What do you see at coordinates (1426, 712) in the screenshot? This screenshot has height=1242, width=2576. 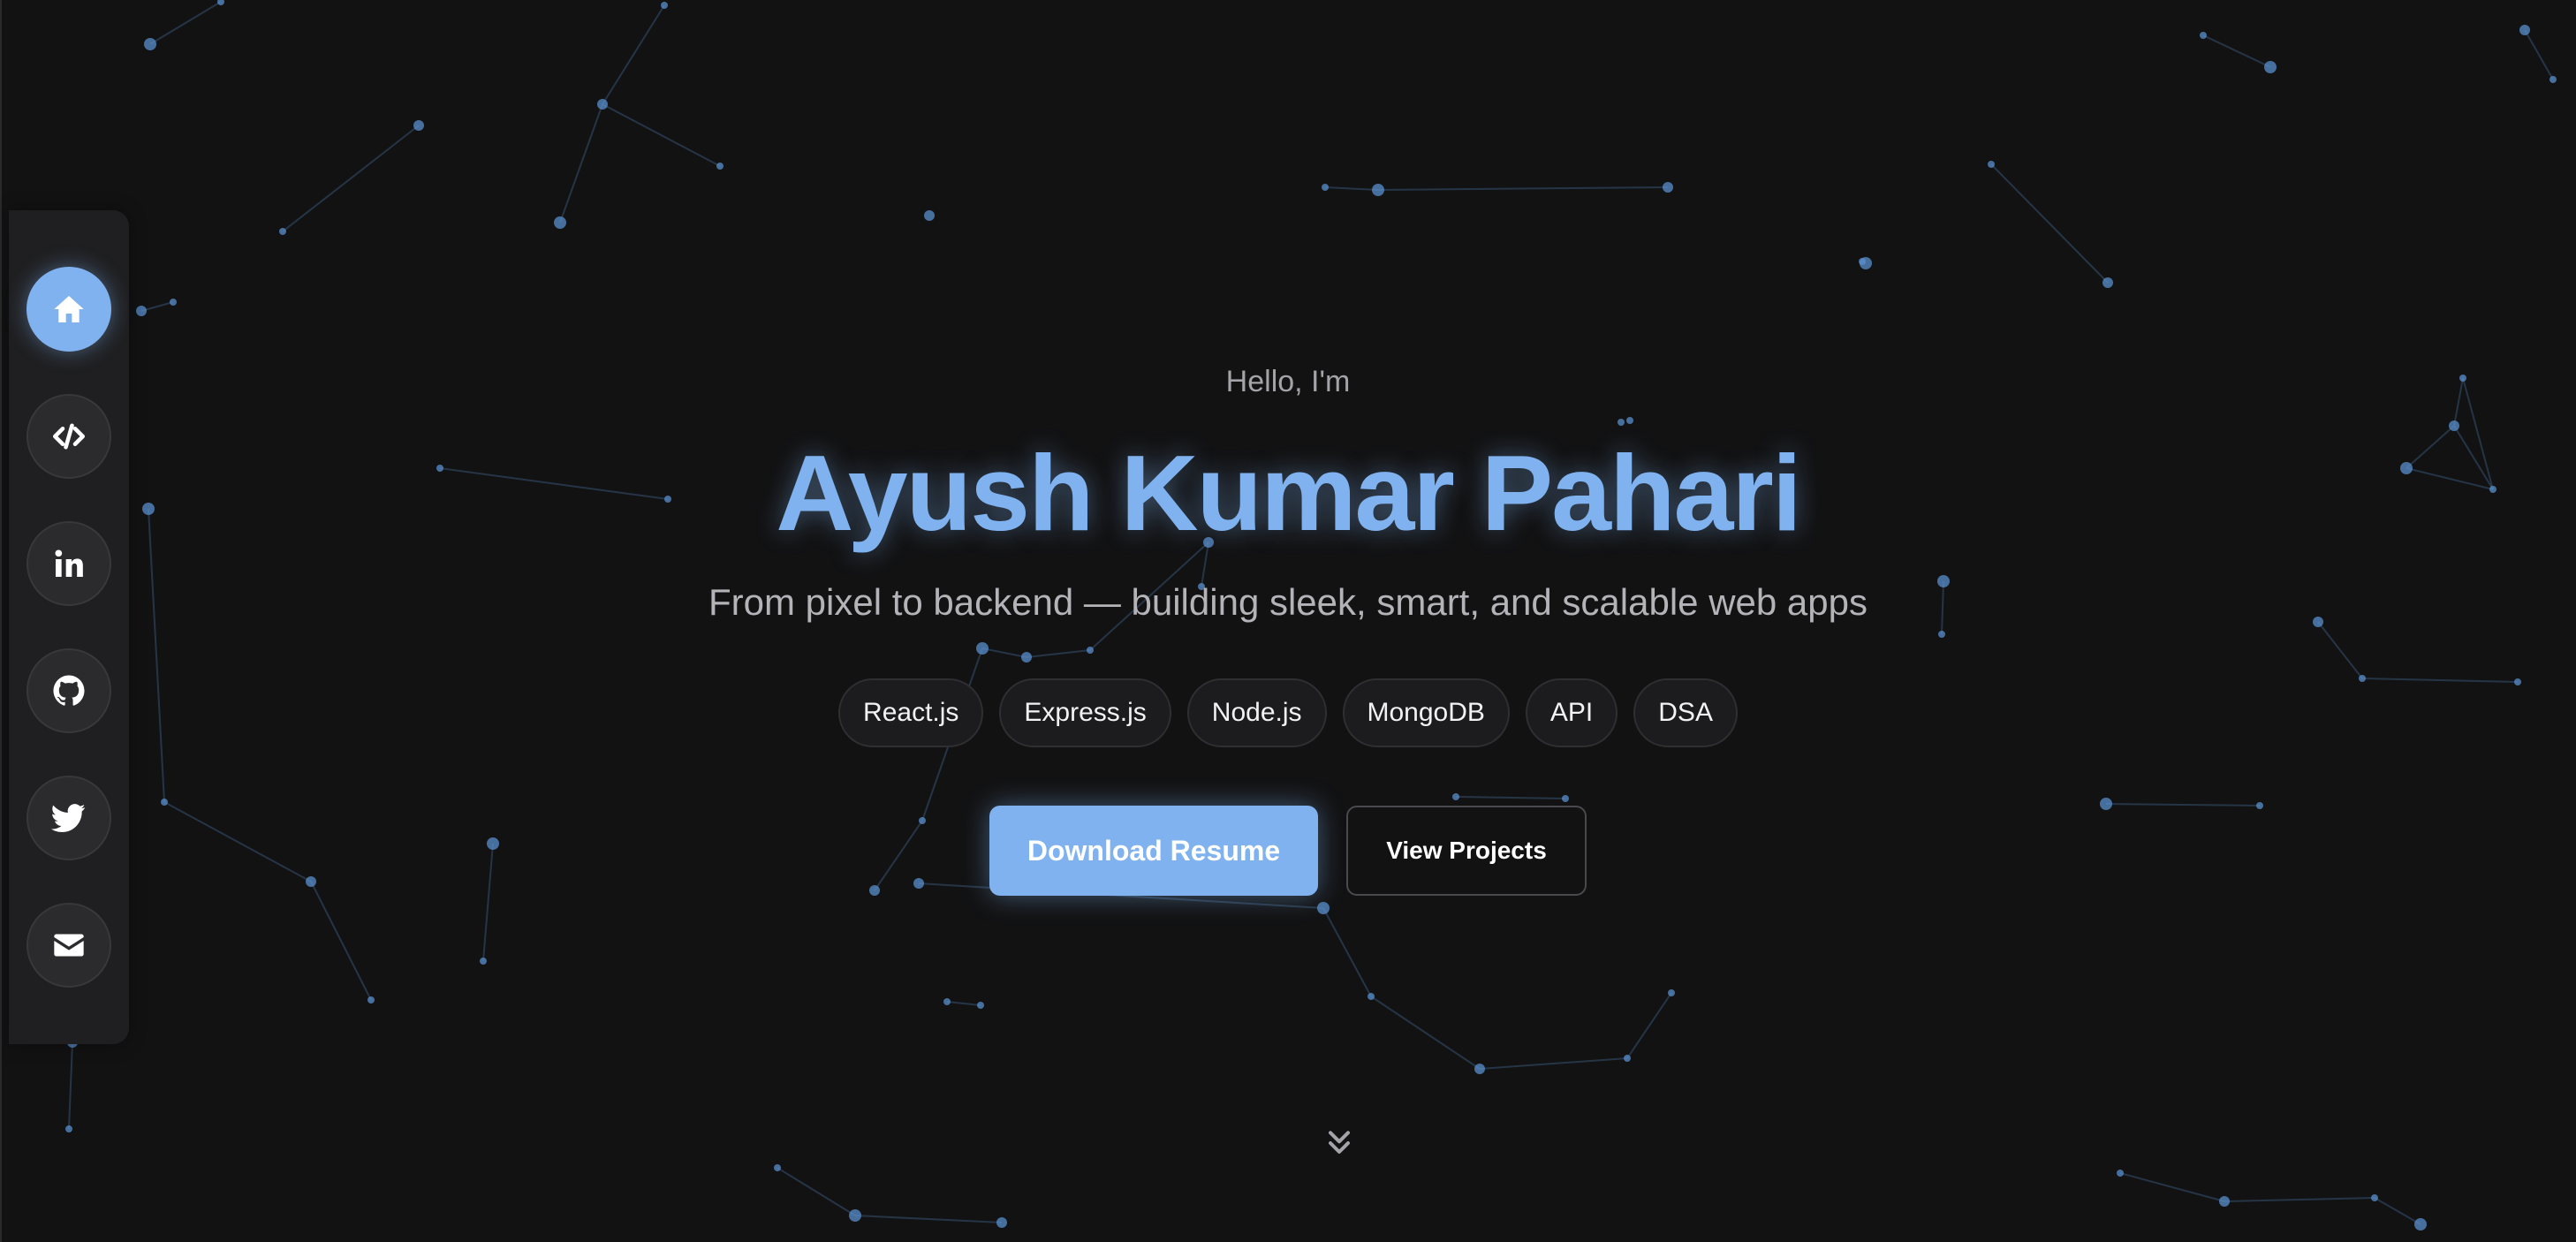 I see `skill-tag-mongodb: MongoDB` at bounding box center [1426, 712].